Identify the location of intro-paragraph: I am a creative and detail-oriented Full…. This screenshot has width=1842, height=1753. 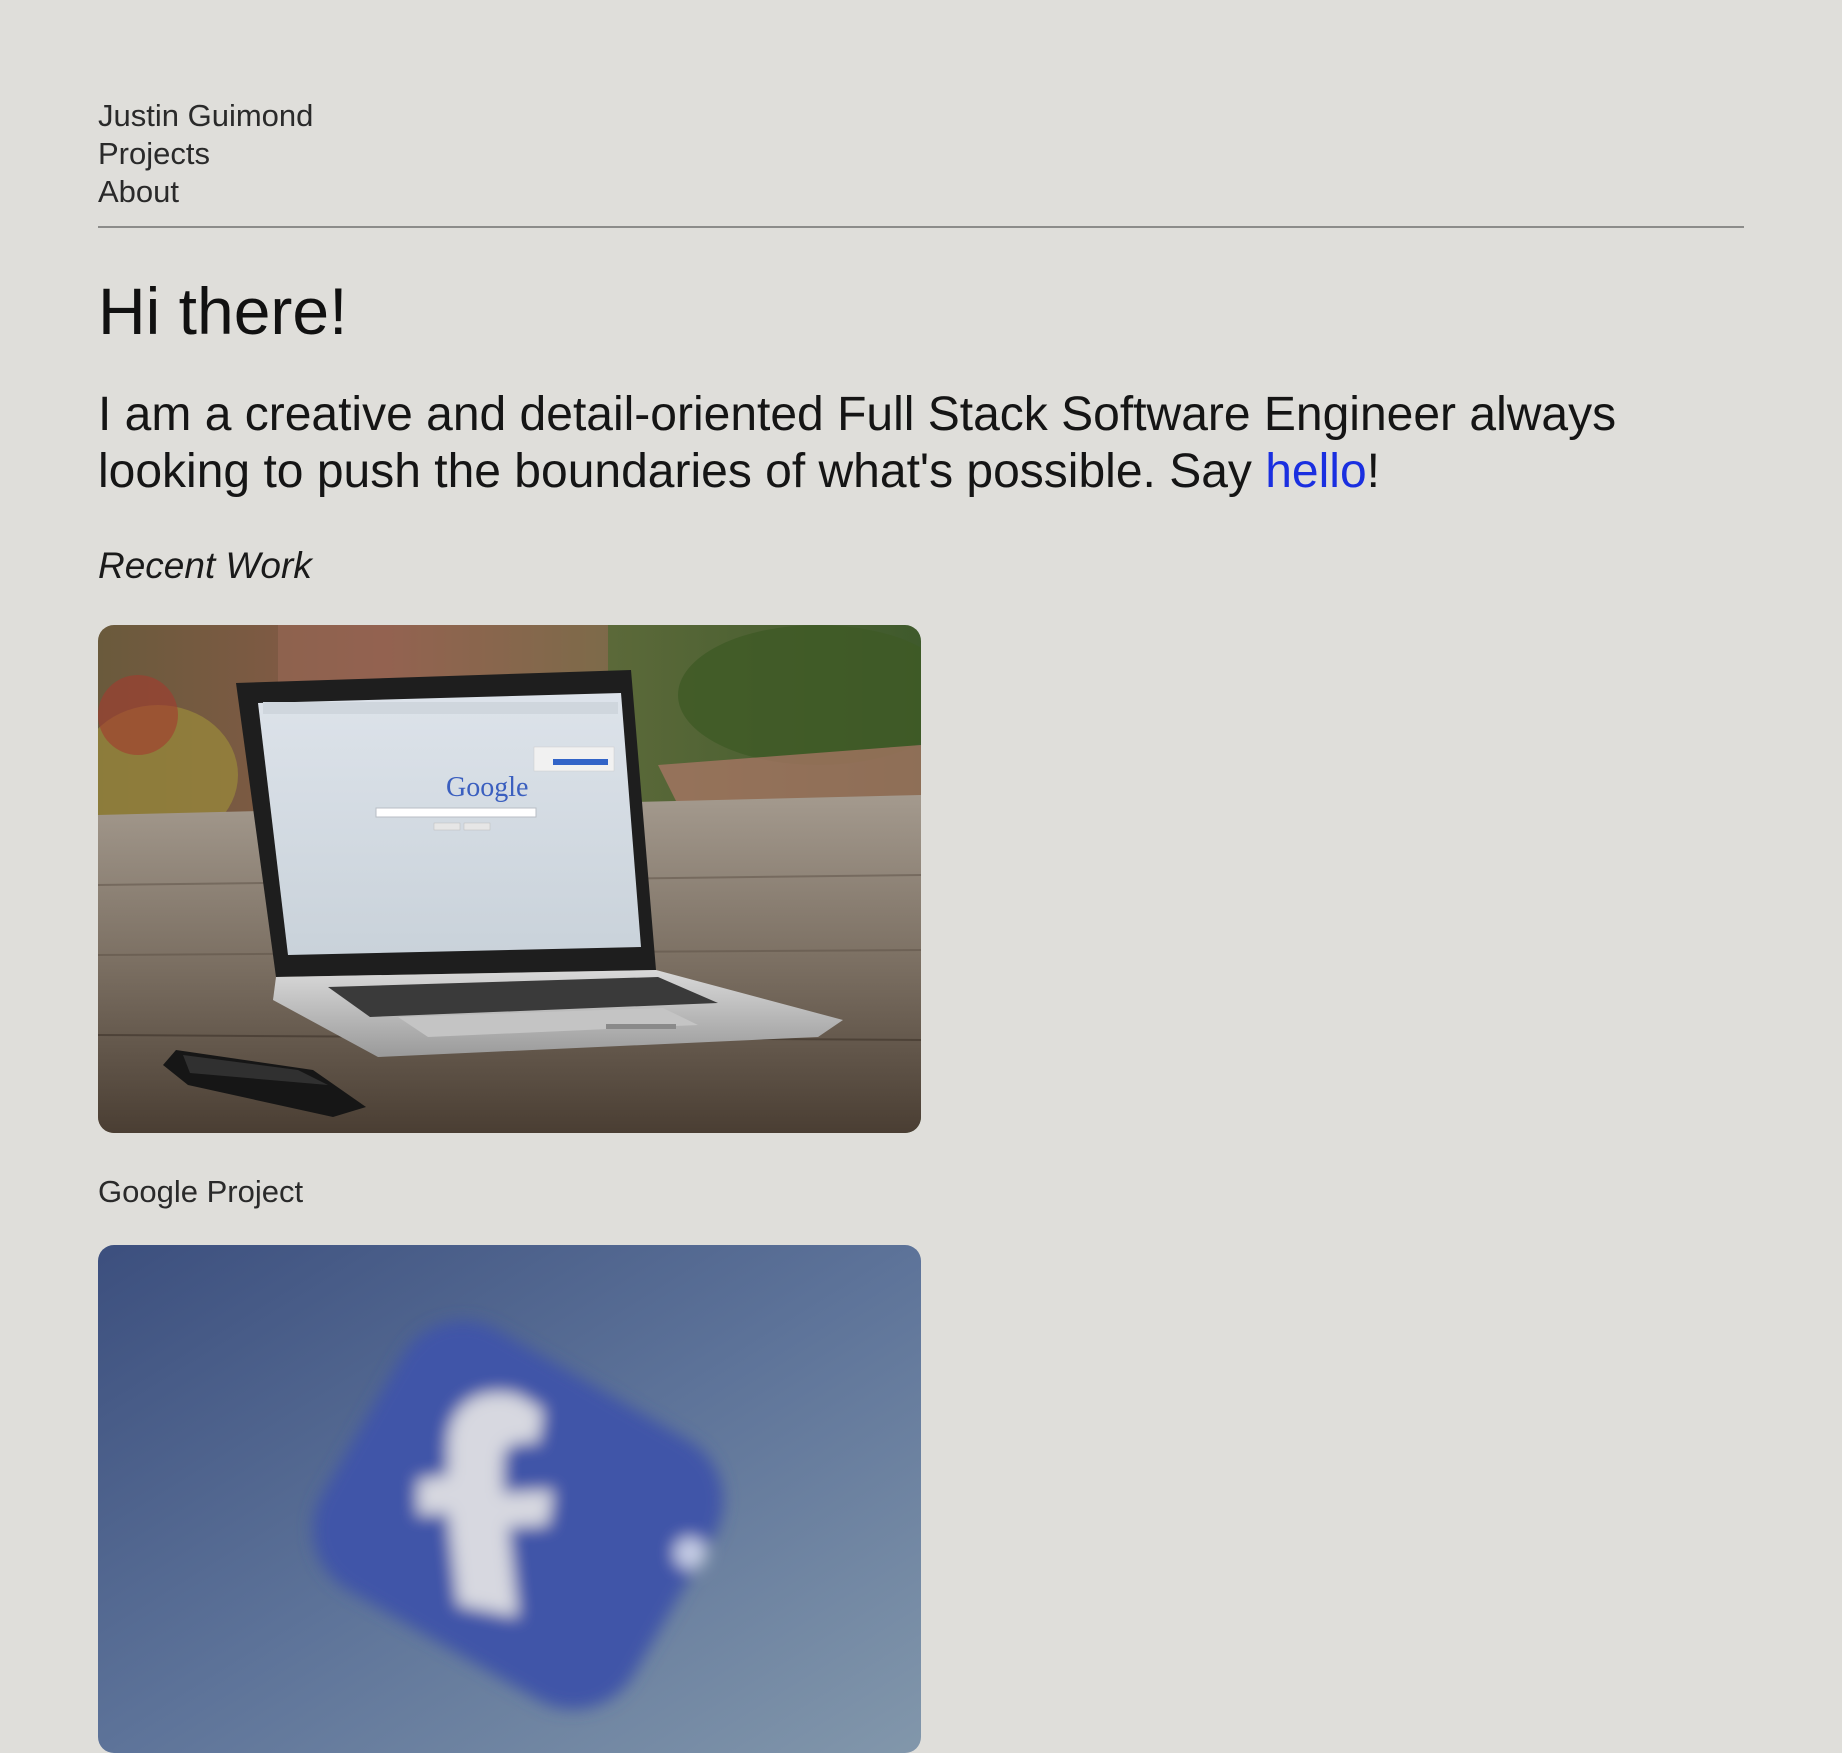
(921, 443).